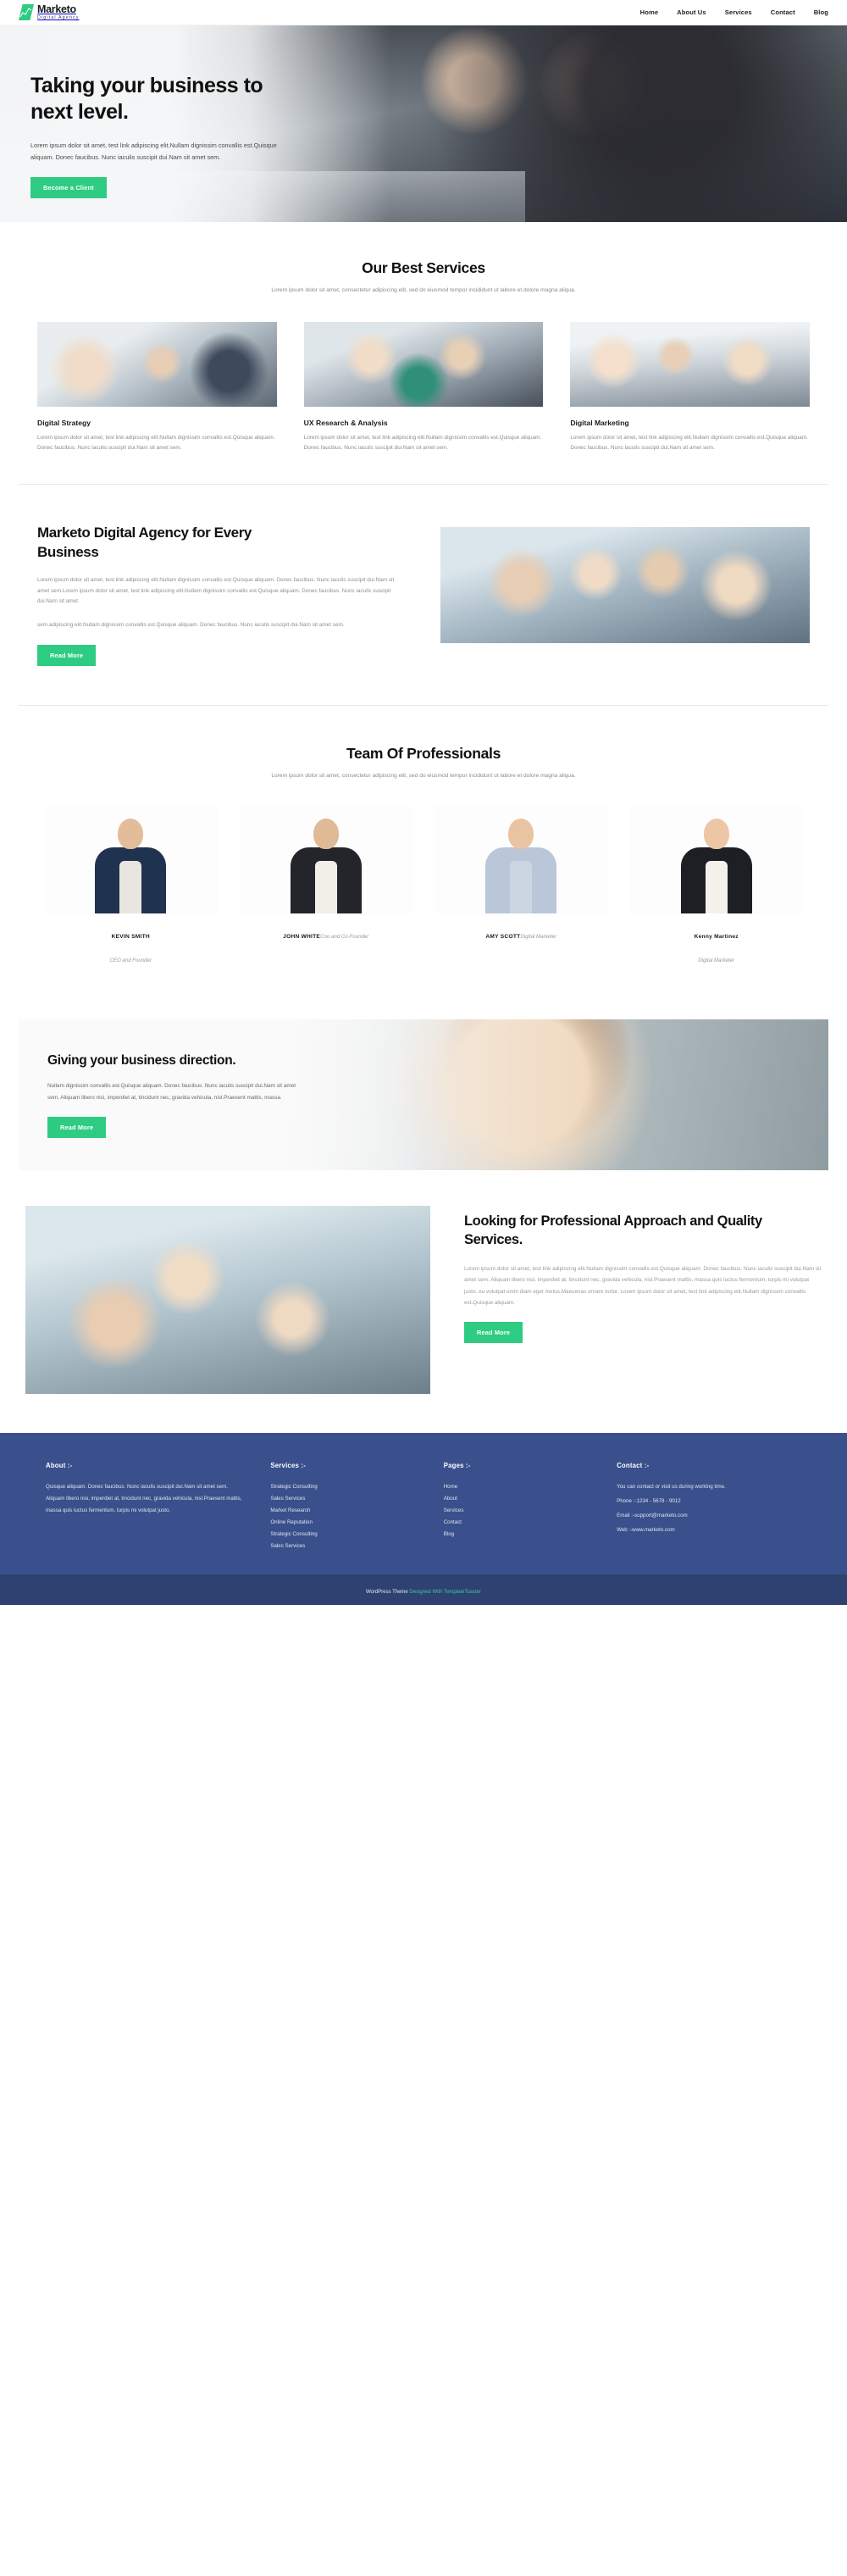 This screenshot has width=847, height=2576. I want to click on footer-pages-heading: Pages :-, so click(457, 1466).